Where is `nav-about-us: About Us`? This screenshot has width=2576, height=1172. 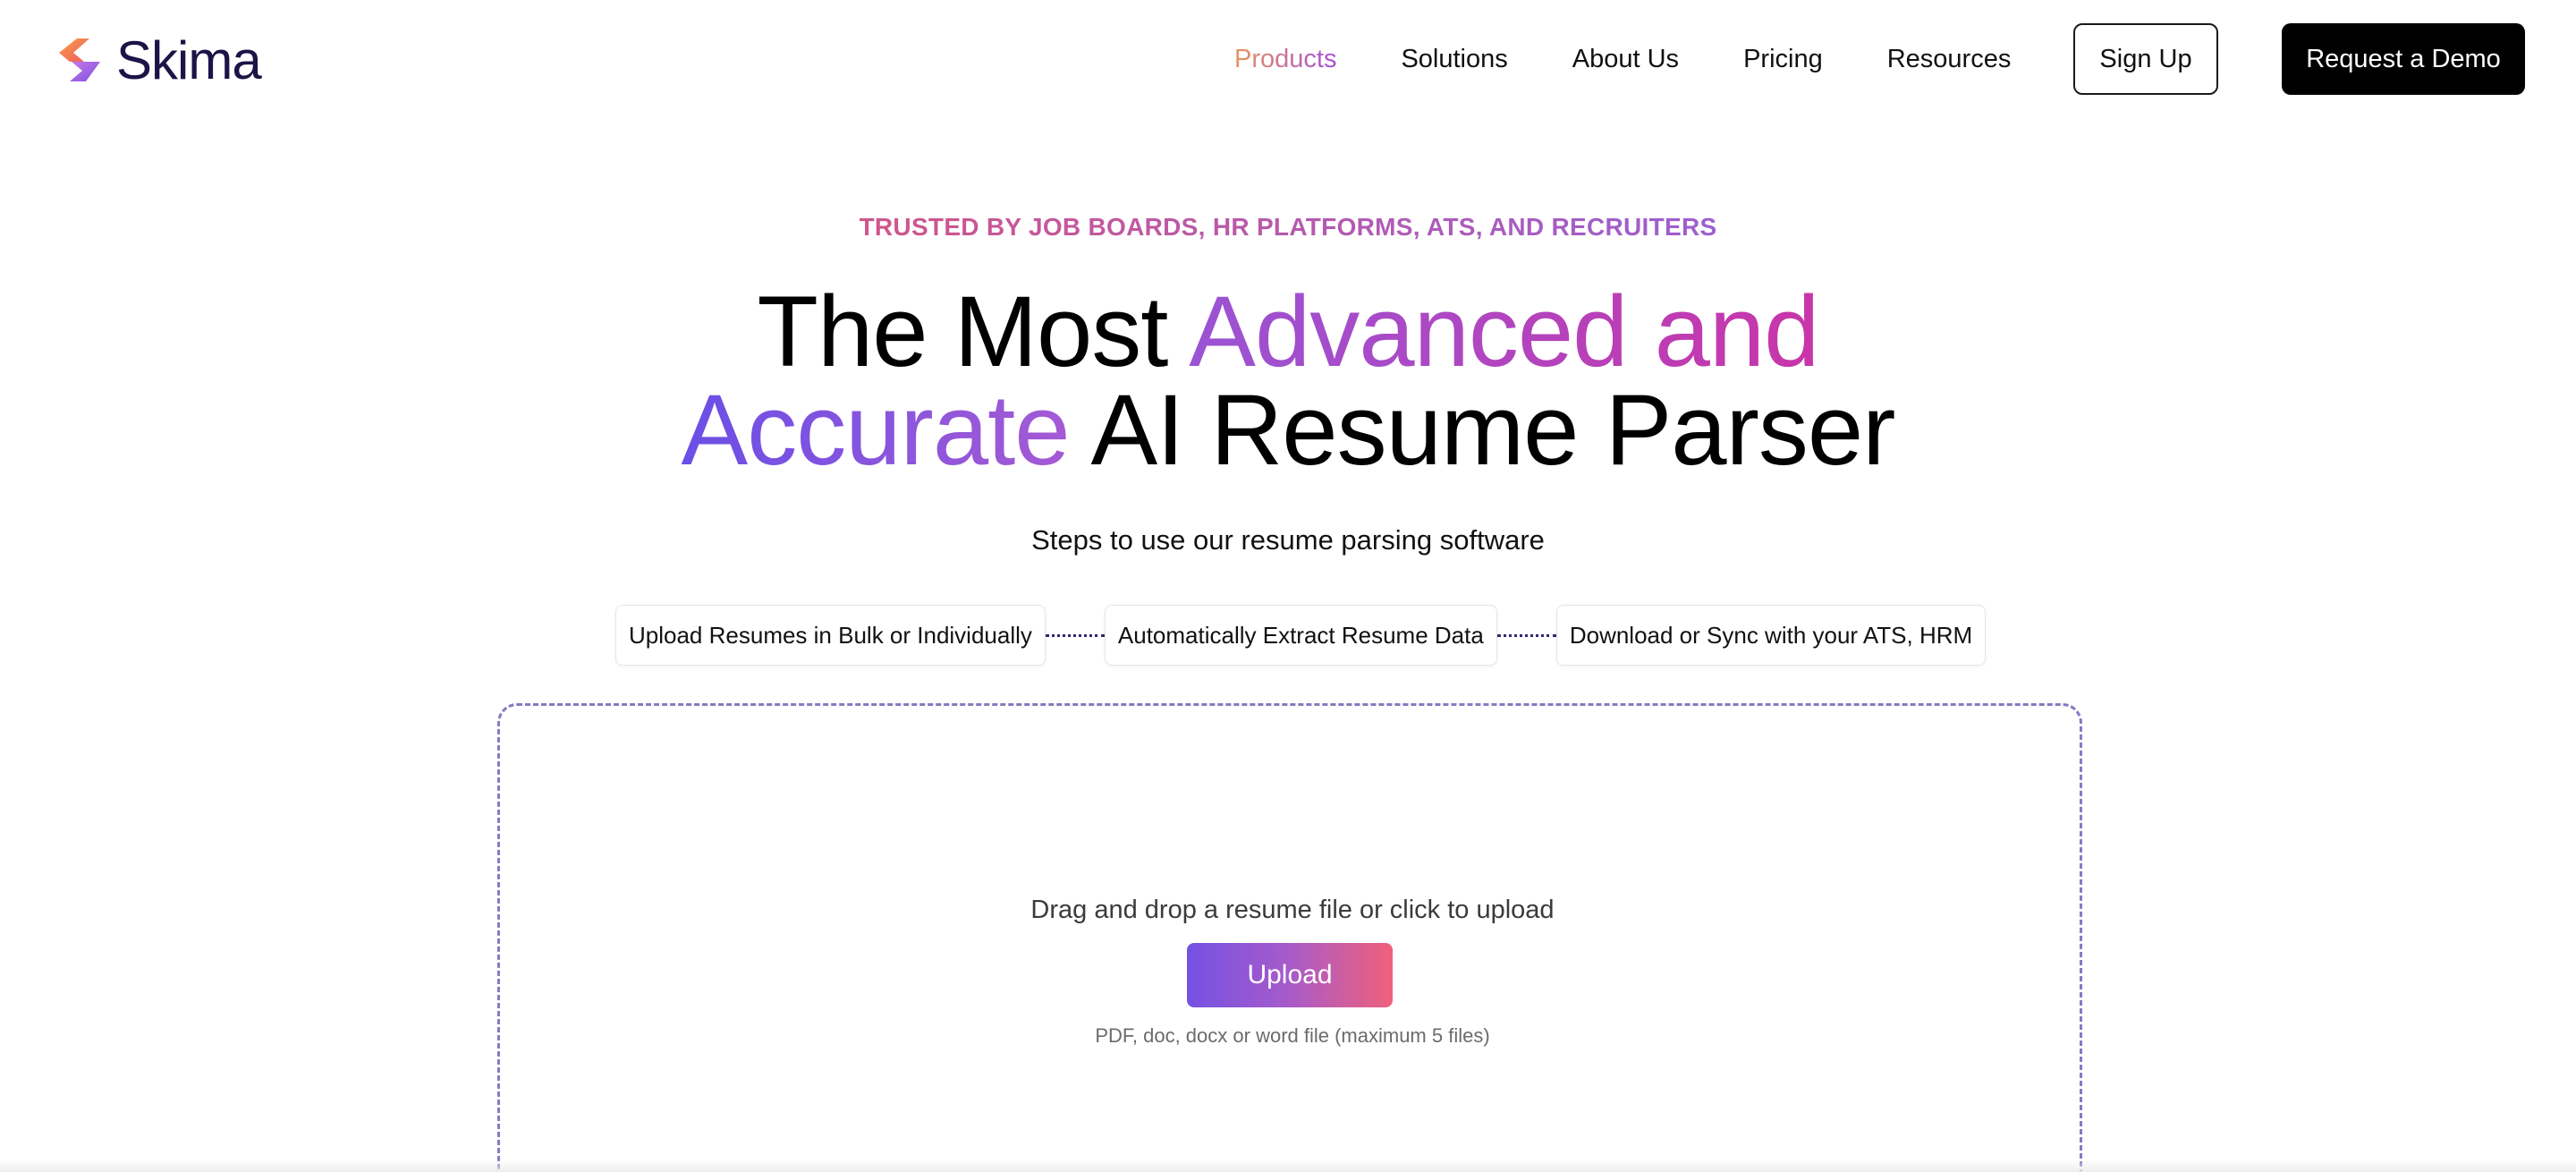
nav-about-us: About Us is located at coordinates (1625, 59).